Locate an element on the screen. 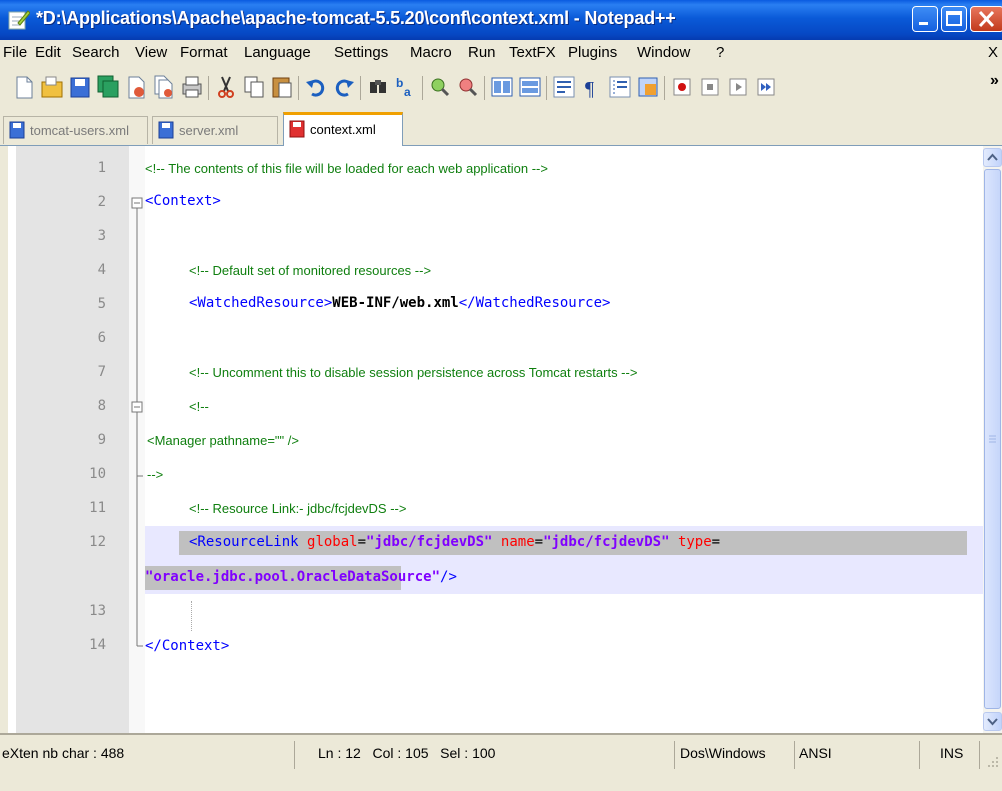 This screenshot has width=1002, height=791. code-line-14: </Context> is located at coordinates (187, 646).